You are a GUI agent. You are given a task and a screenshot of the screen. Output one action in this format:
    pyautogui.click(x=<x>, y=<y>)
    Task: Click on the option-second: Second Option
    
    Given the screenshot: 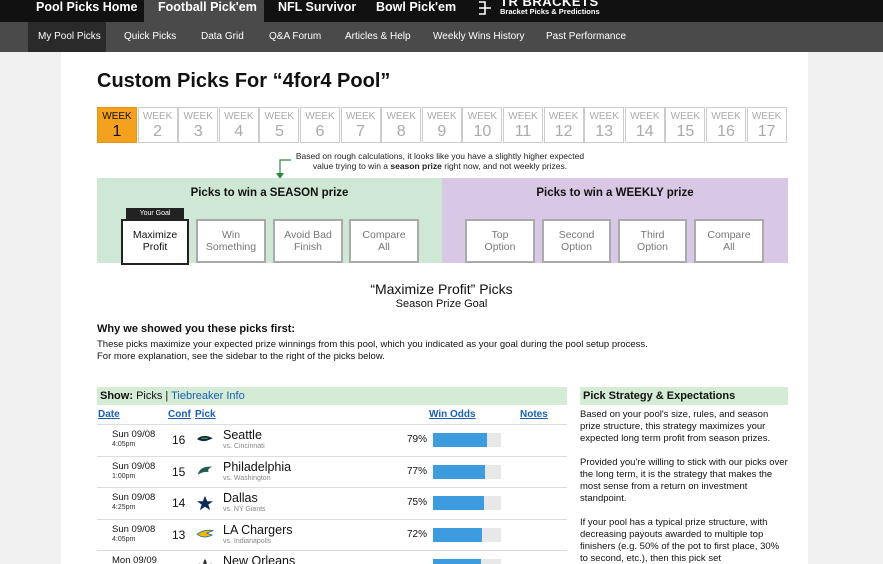 What is the action you would take?
    pyautogui.click(x=576, y=241)
    